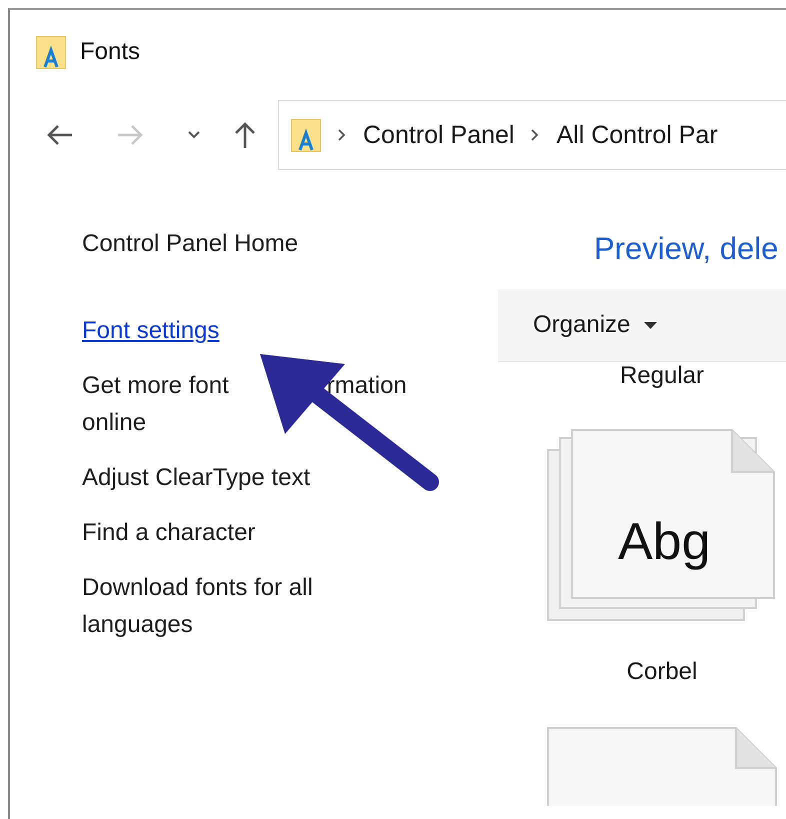  Describe the element at coordinates (247, 243) in the screenshot. I see `sidebar-link: Control Panel Home` at that location.